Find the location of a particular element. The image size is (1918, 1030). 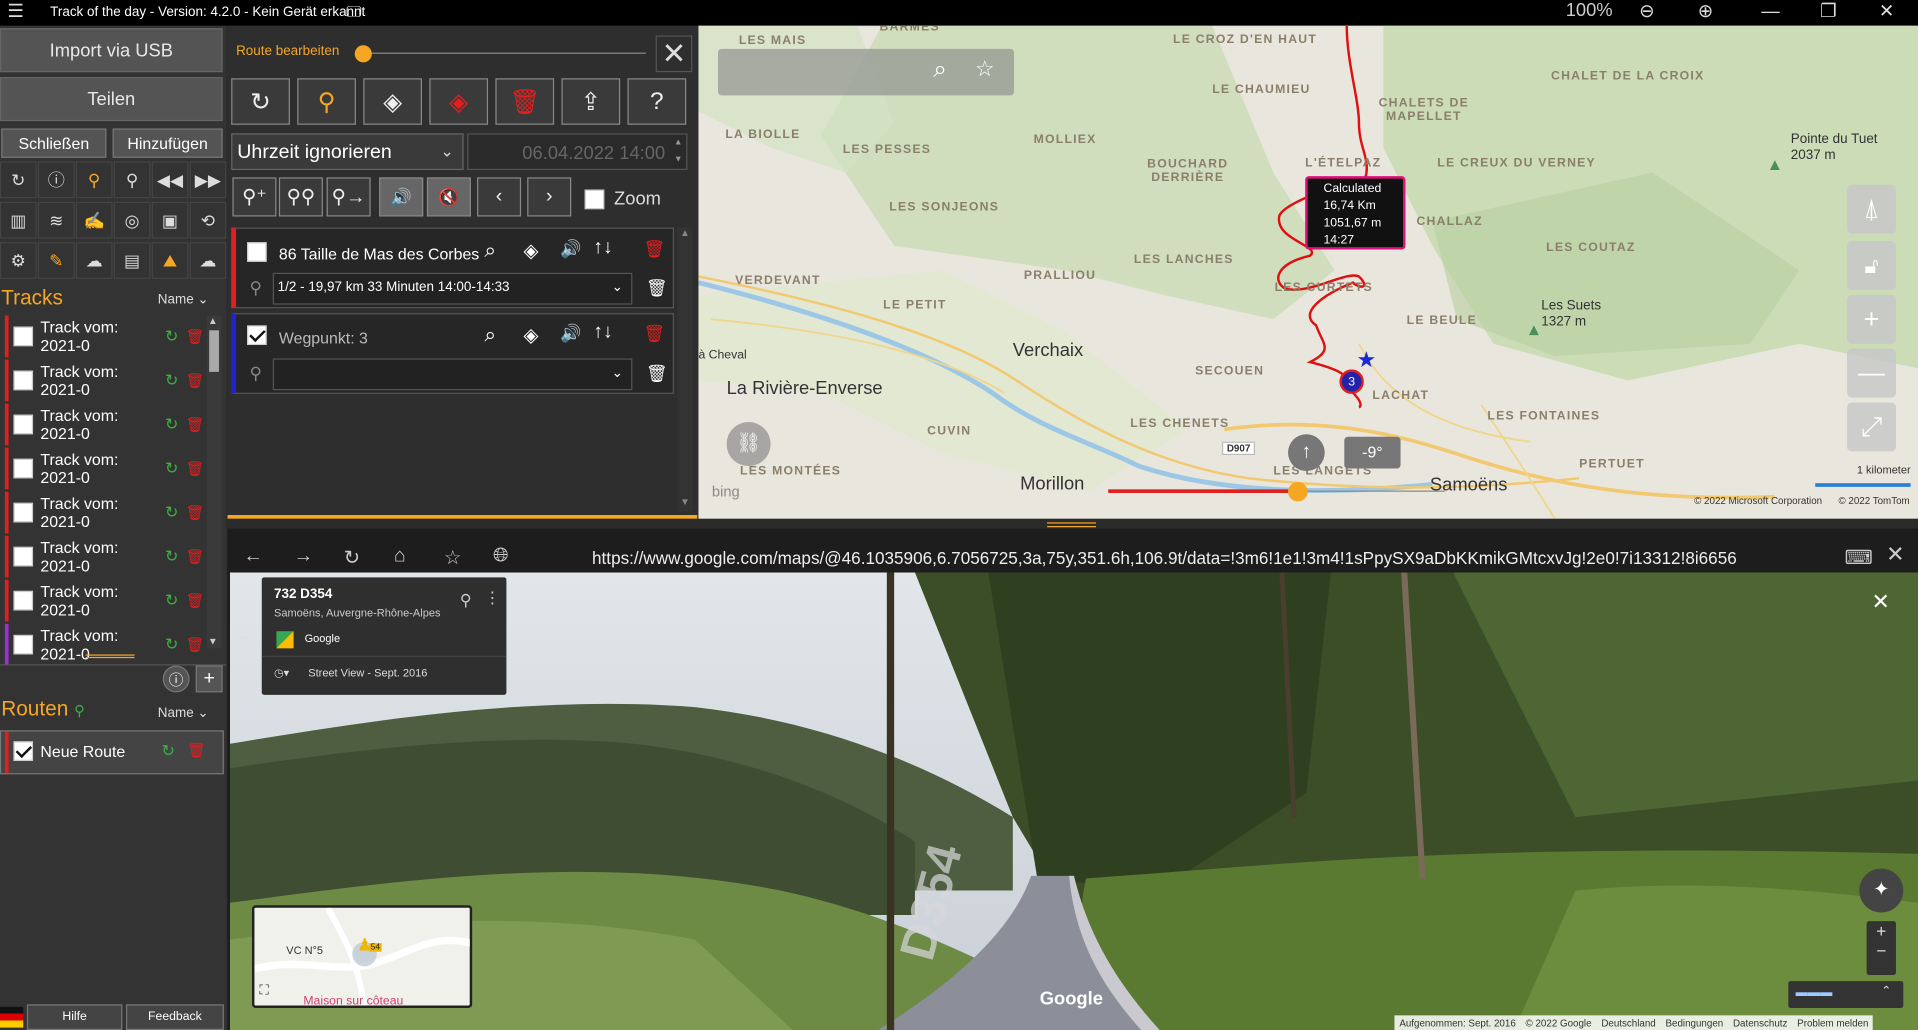

close-button: Schließen is located at coordinates (54, 143).